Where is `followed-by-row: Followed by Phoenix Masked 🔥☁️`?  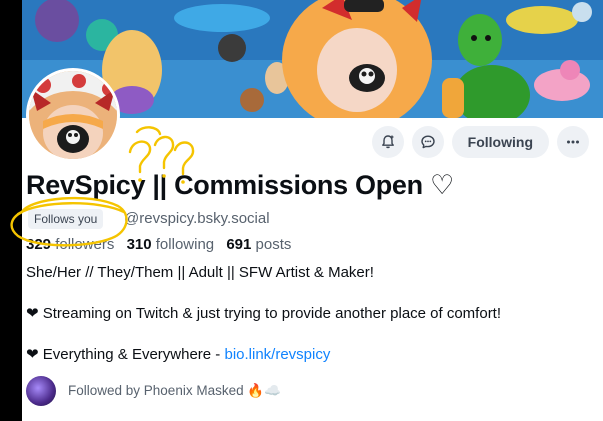
followed-by-row: Followed by Phoenix Masked 🔥☁️ is located at coordinates (153, 391).